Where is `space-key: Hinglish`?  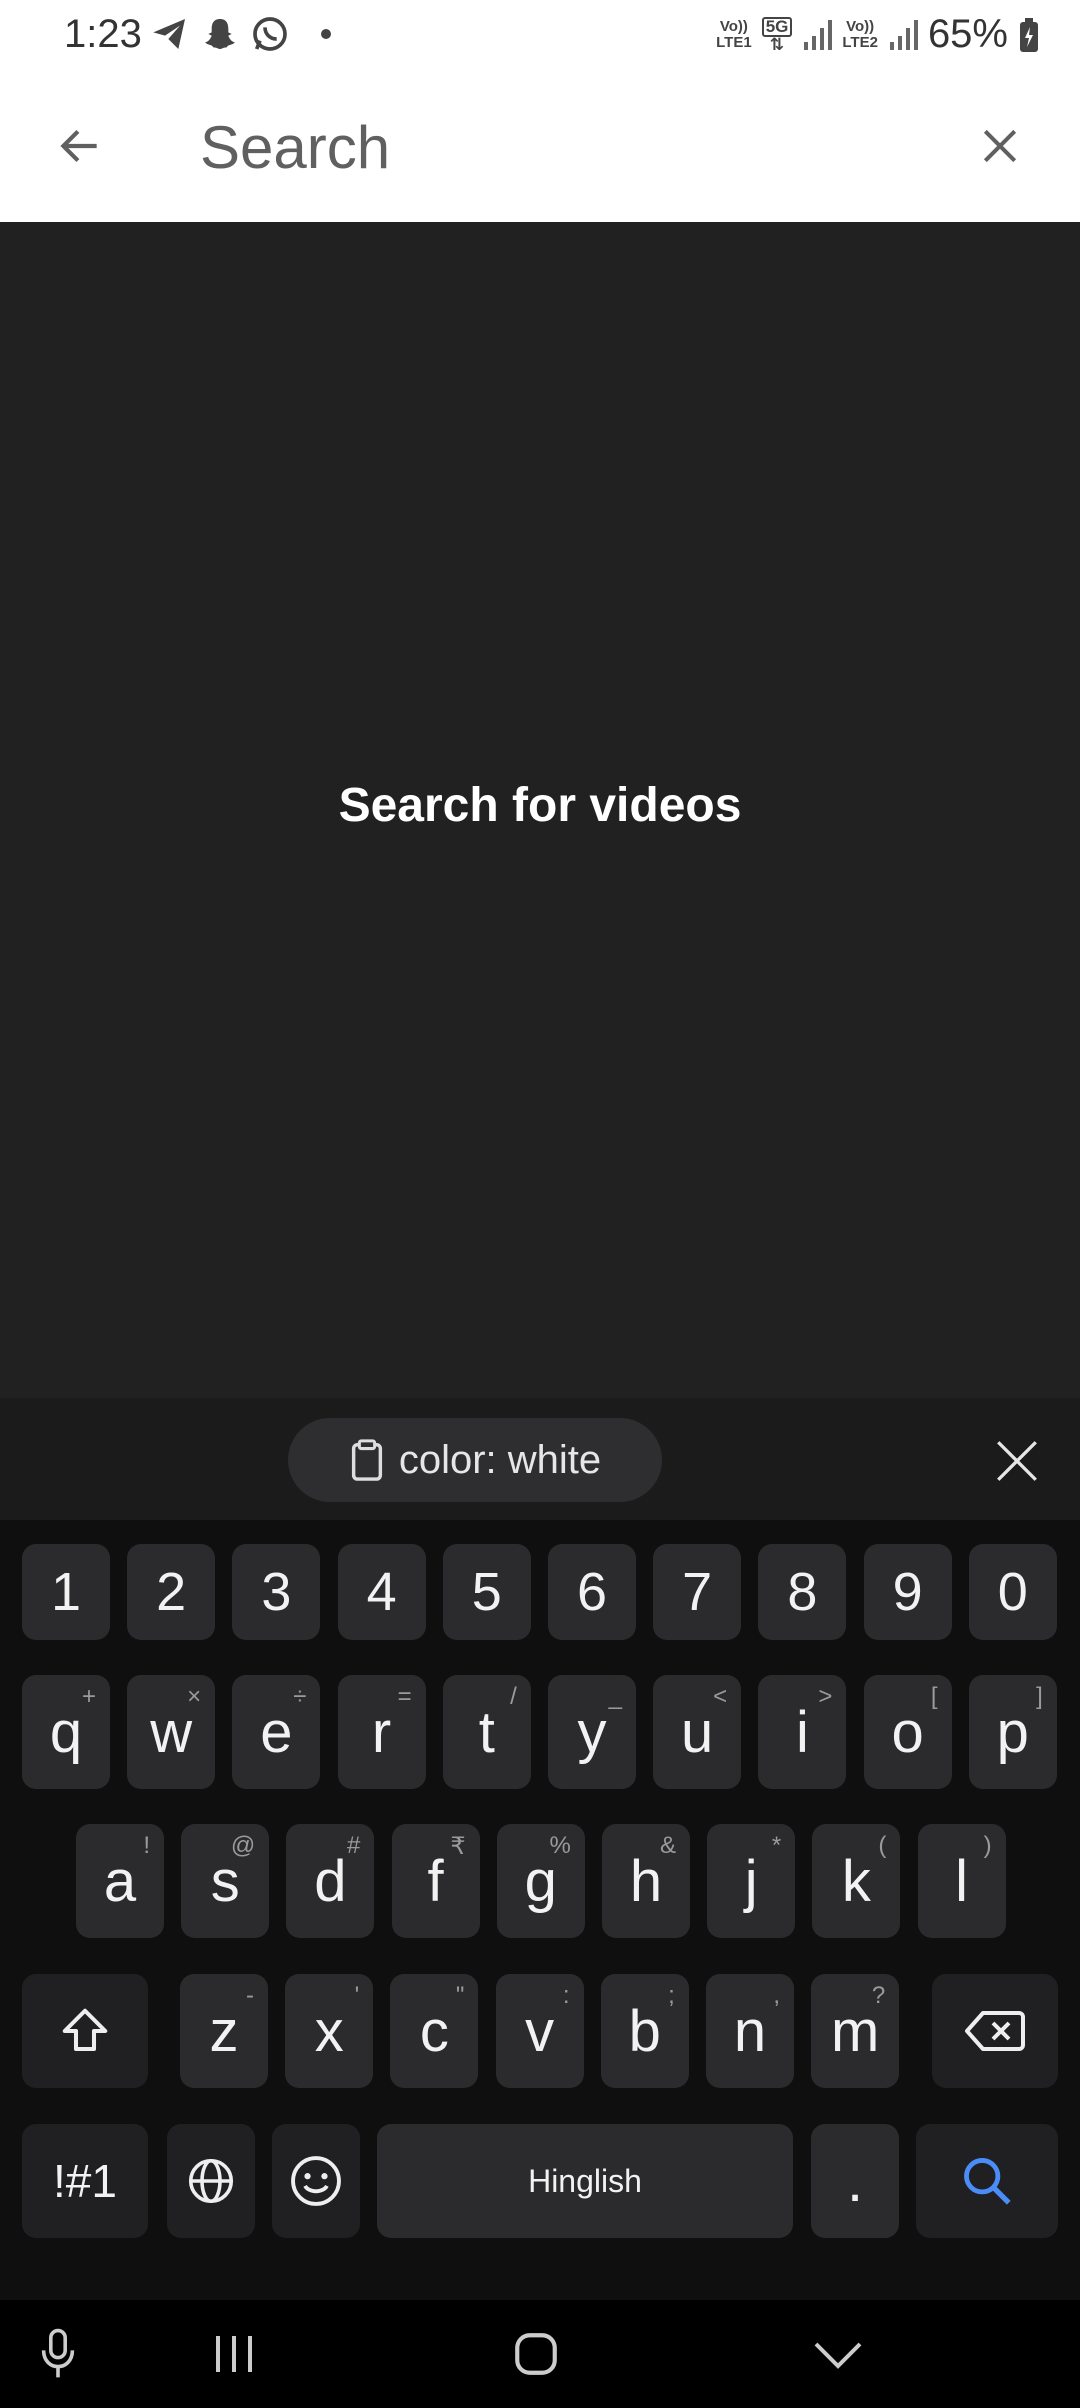
space-key: Hinglish is located at coordinates (585, 2181).